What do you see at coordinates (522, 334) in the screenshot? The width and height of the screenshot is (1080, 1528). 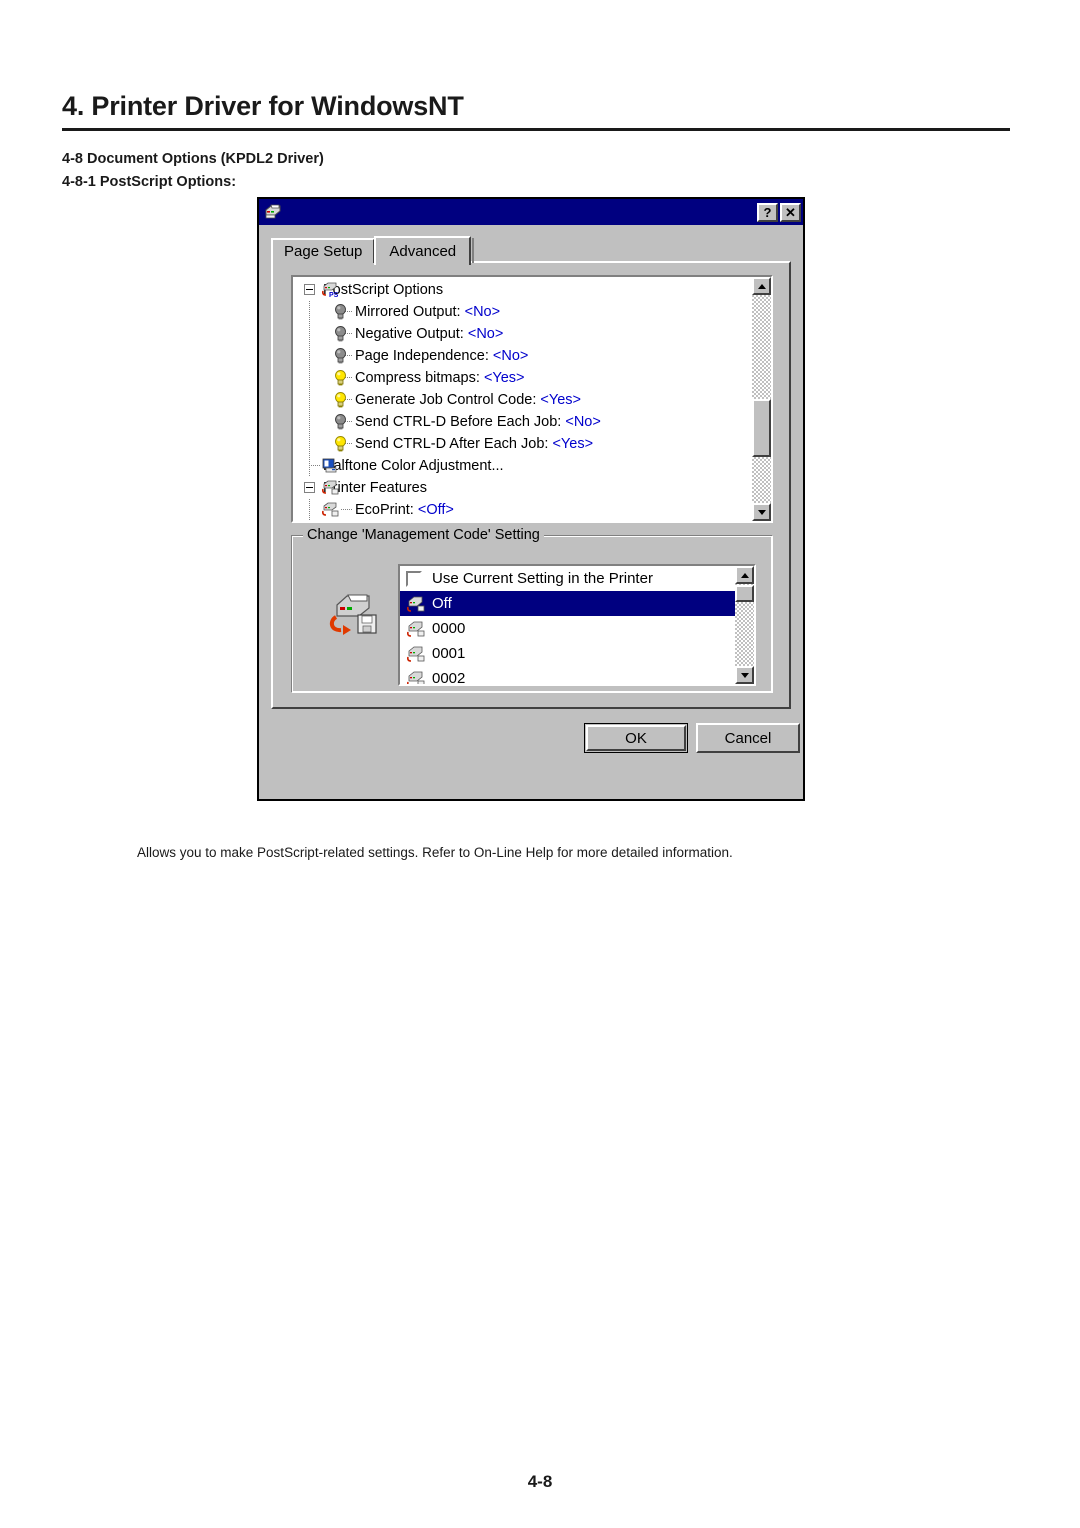 I see `tree-row: Negative Output: <No>` at bounding box center [522, 334].